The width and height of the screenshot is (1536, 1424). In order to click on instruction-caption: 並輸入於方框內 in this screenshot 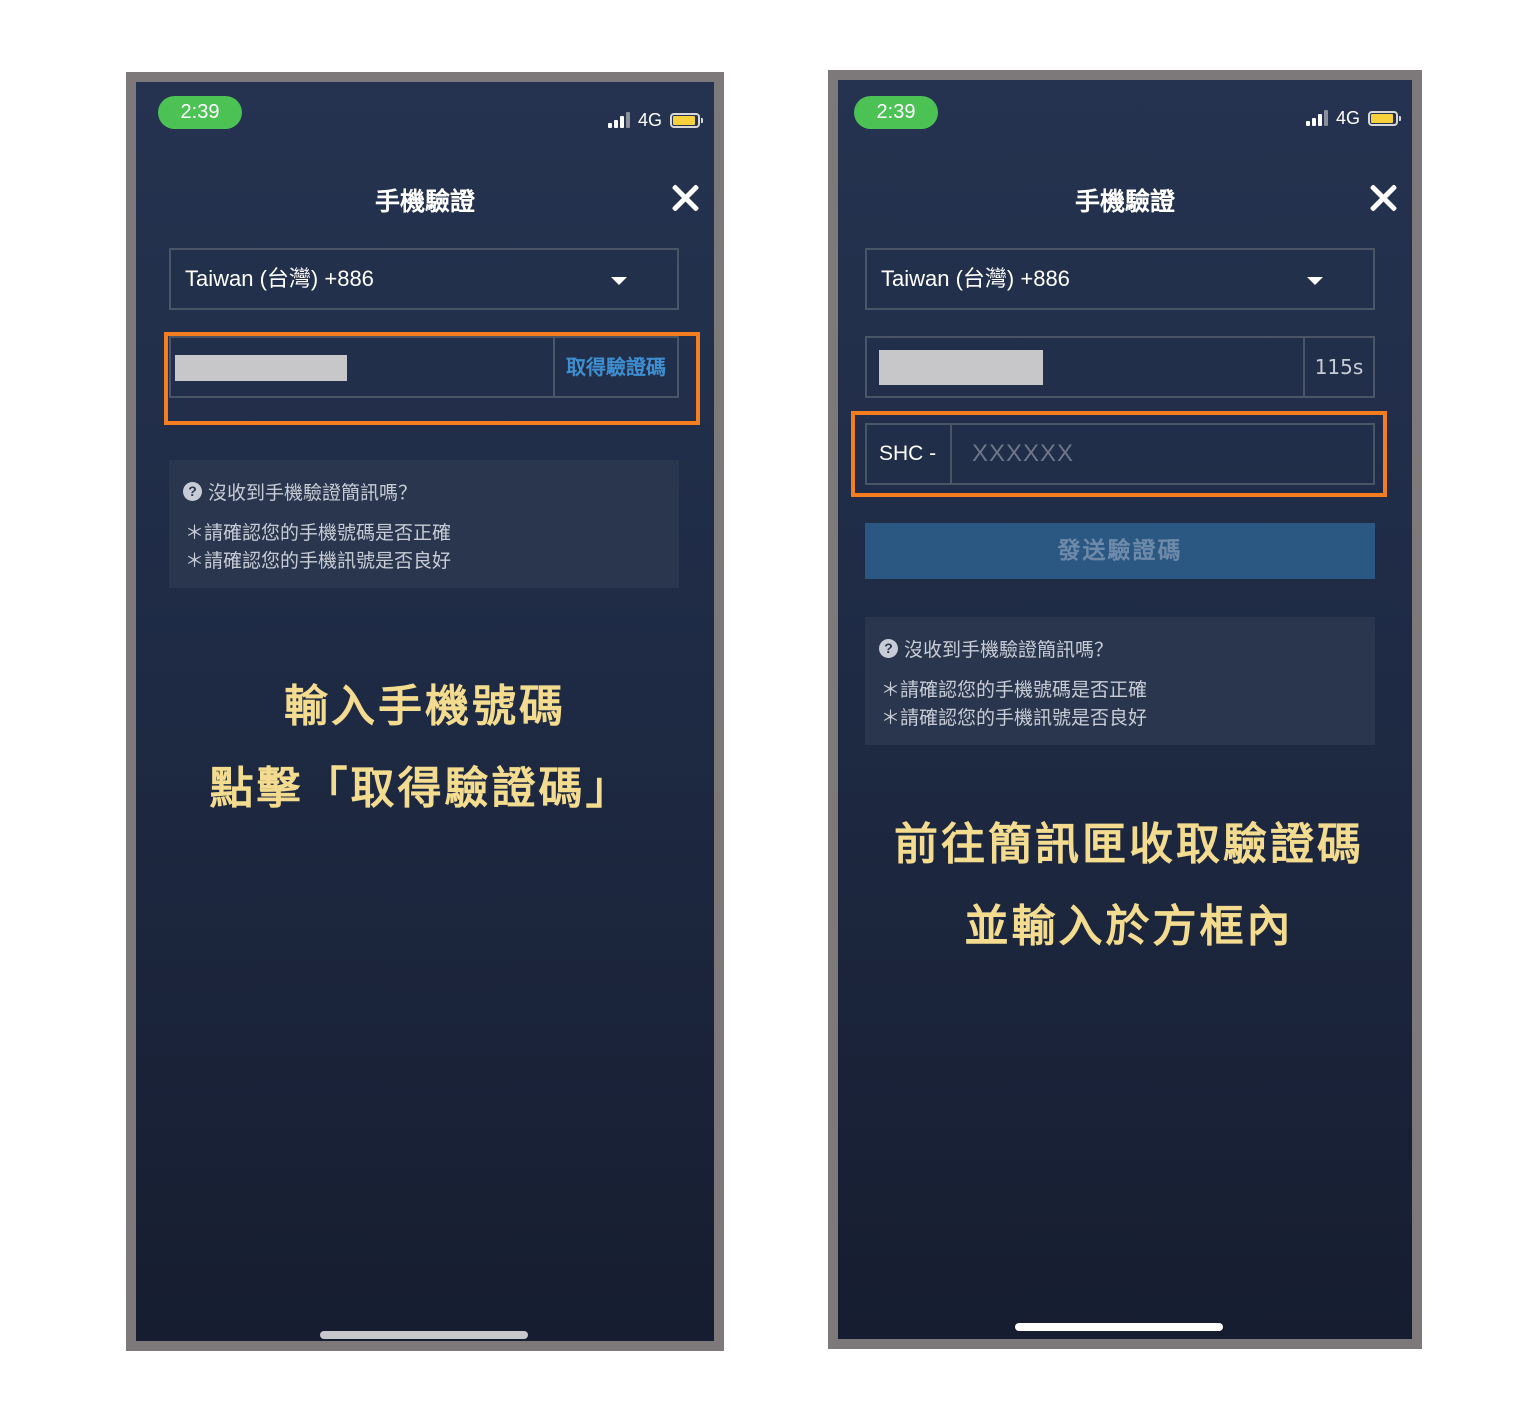, I will do `click(1129, 926)`.